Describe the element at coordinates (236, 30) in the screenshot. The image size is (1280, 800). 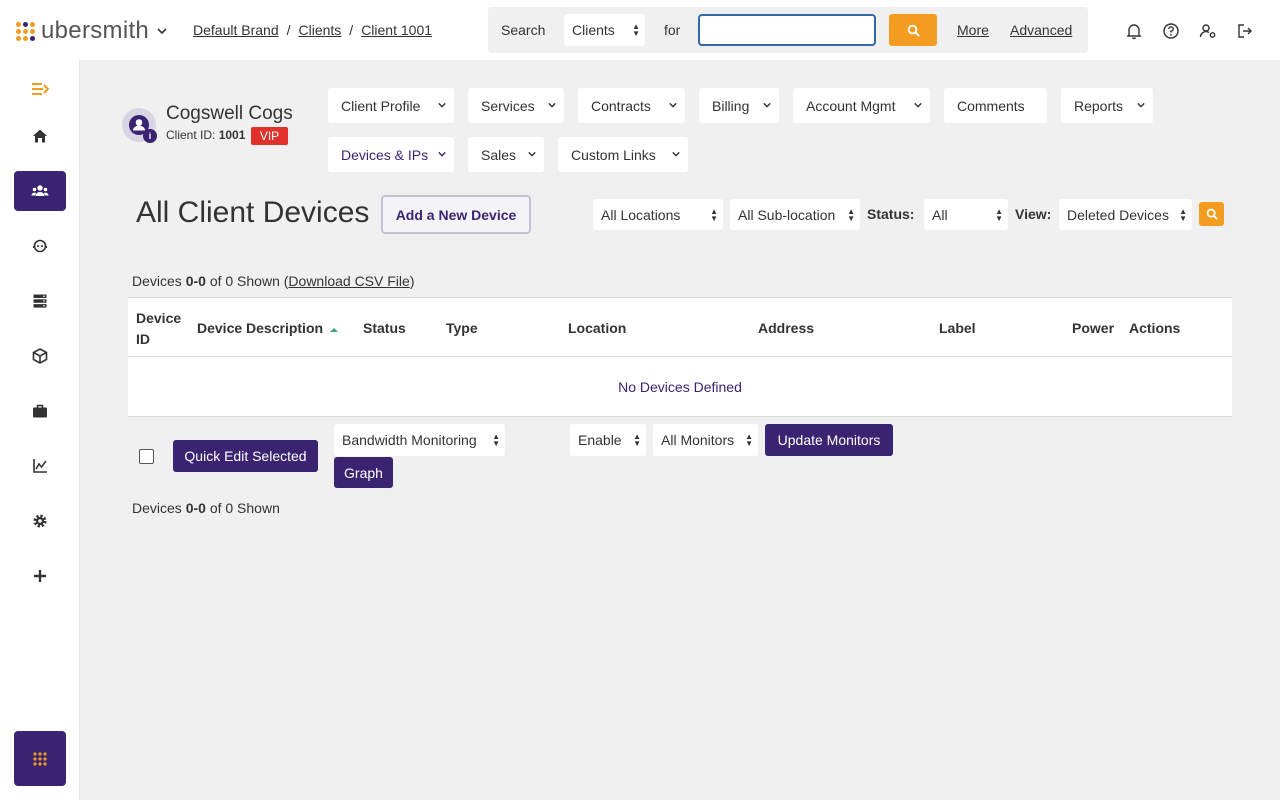
I see `breadcrumb-brand: Default Brand` at that location.